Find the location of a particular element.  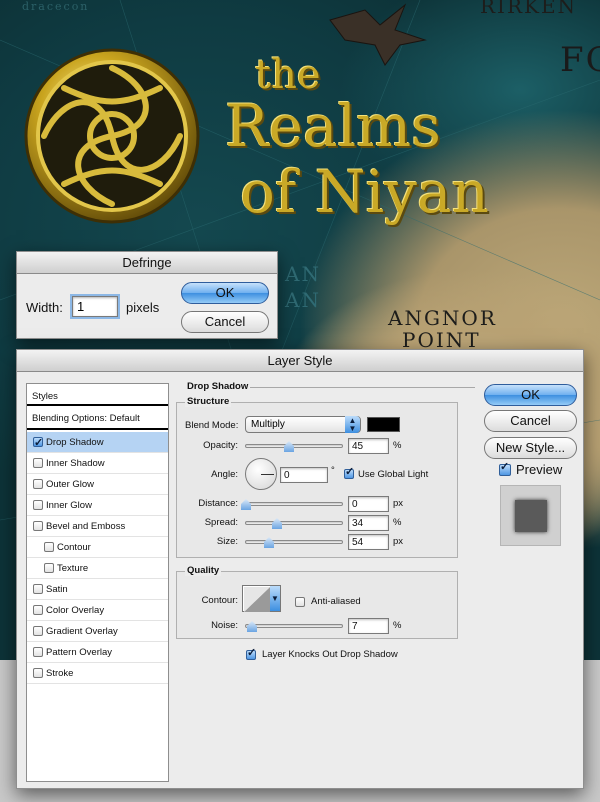

size-slider is located at coordinates (294, 542).